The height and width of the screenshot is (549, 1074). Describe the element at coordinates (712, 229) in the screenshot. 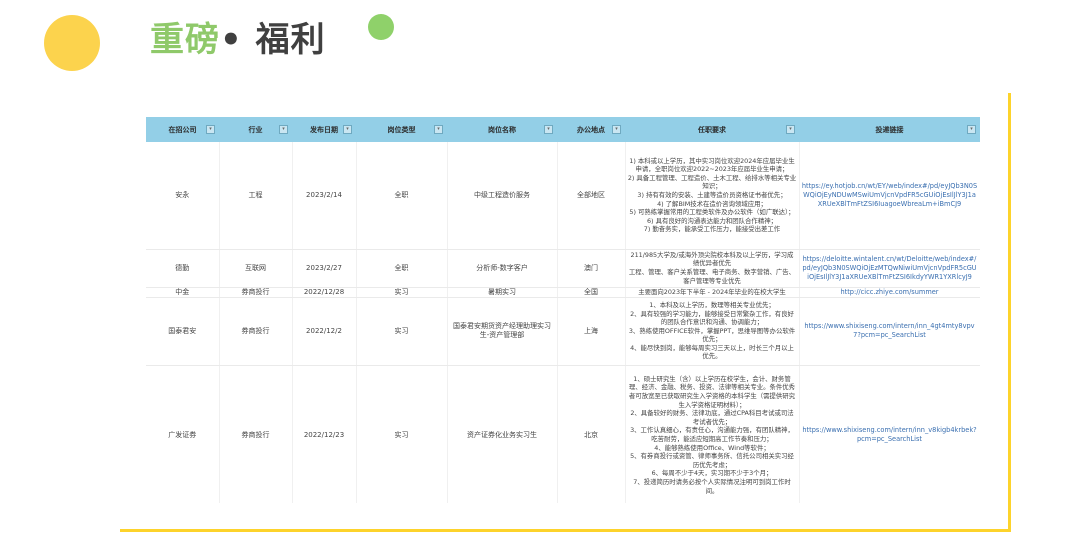

I see `requirement-line: 7) 勤奋务实，能承受工作压力，能接受出差工作` at that location.